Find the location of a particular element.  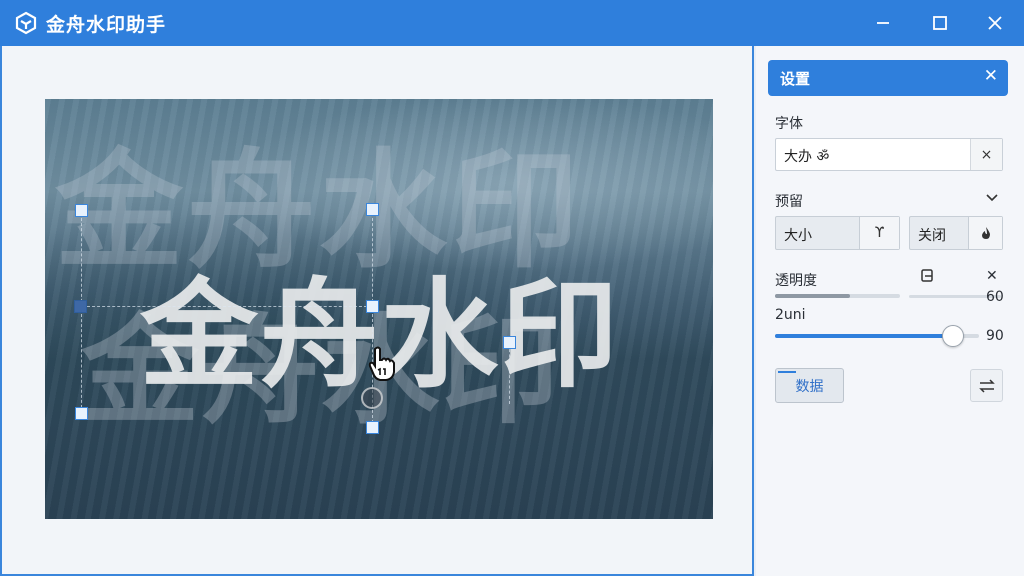

close-icon is located at coordinates (995, 23).